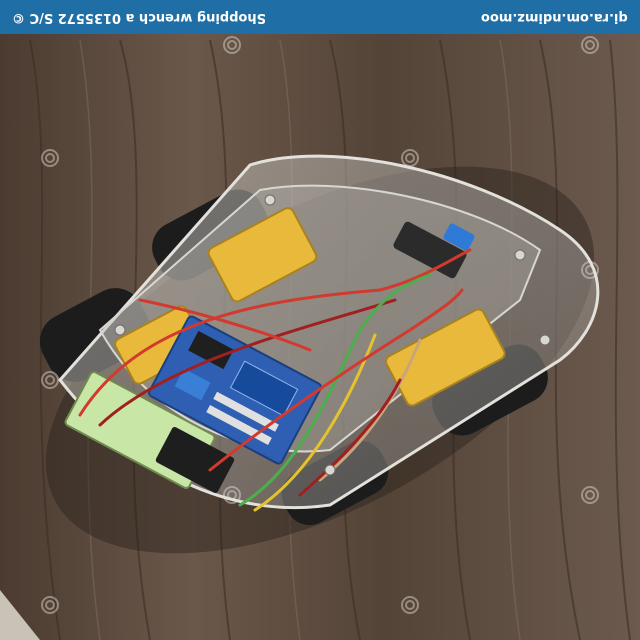  What do you see at coordinates (554, 17) in the screenshot?
I see `watermark-site: qi.ra.om.ndimz.moo` at bounding box center [554, 17].